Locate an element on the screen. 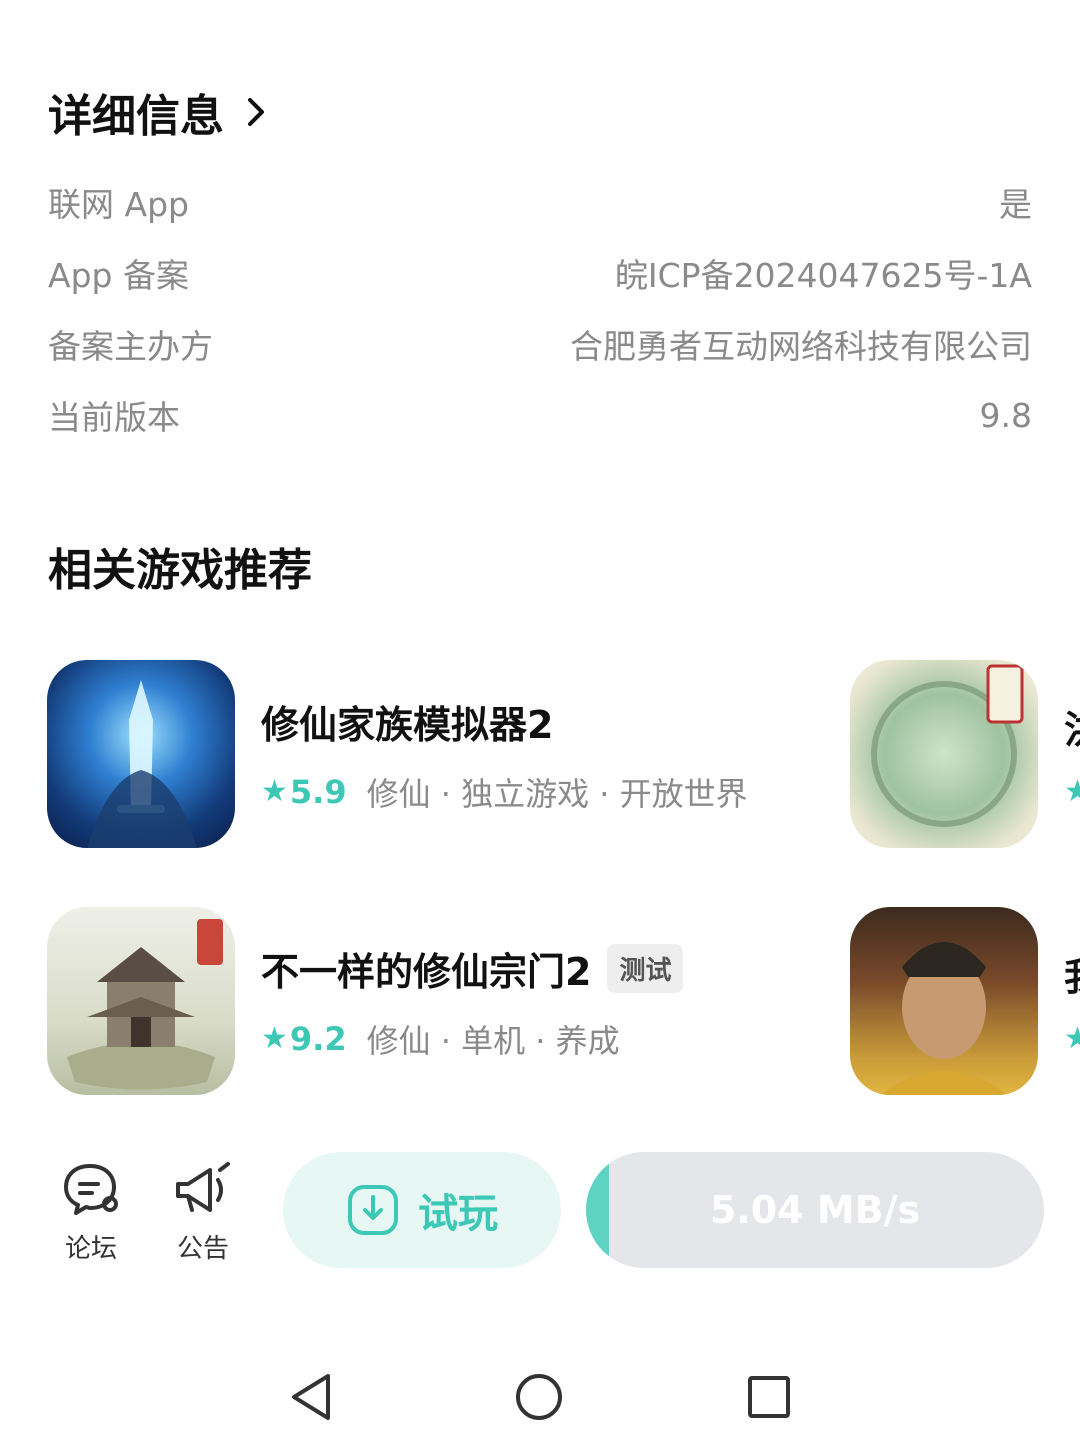 This screenshot has height=1456, width=1080. game-name: 不一样的修仙宗门2 is located at coordinates (426, 971).